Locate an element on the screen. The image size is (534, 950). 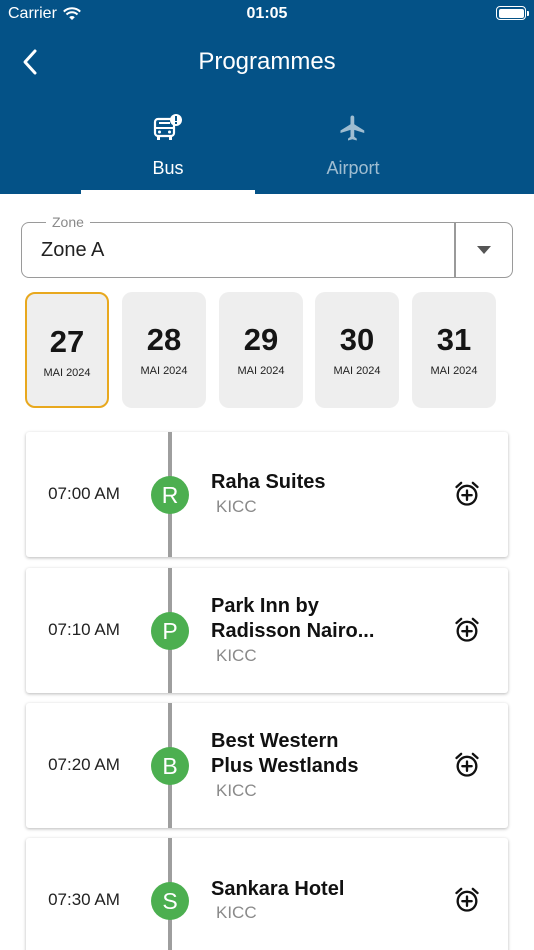
stop-name-line: Raha Suites is located at coordinates (268, 482).